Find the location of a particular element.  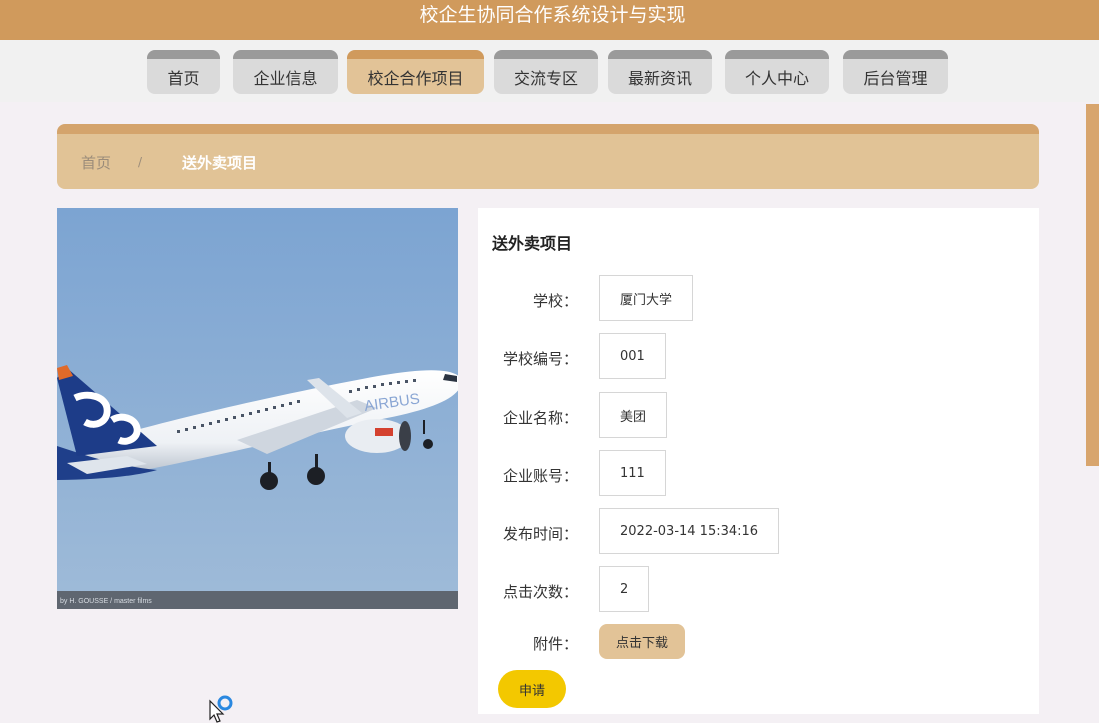

attachment-label: 附件： is located at coordinates (555, 644).